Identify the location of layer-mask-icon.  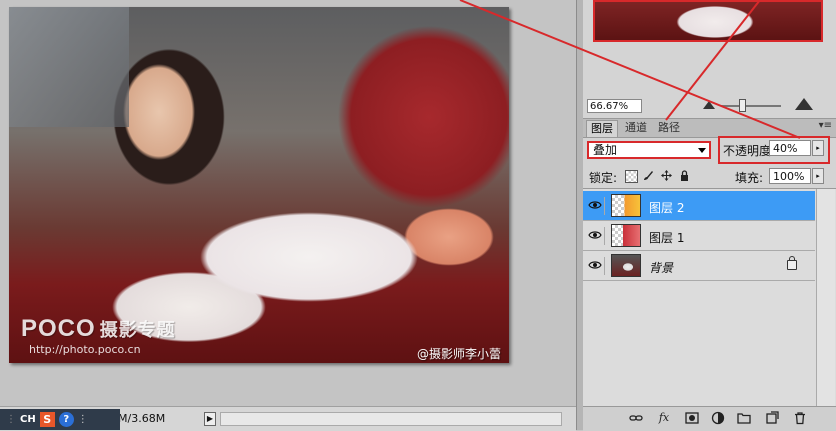
(692, 418).